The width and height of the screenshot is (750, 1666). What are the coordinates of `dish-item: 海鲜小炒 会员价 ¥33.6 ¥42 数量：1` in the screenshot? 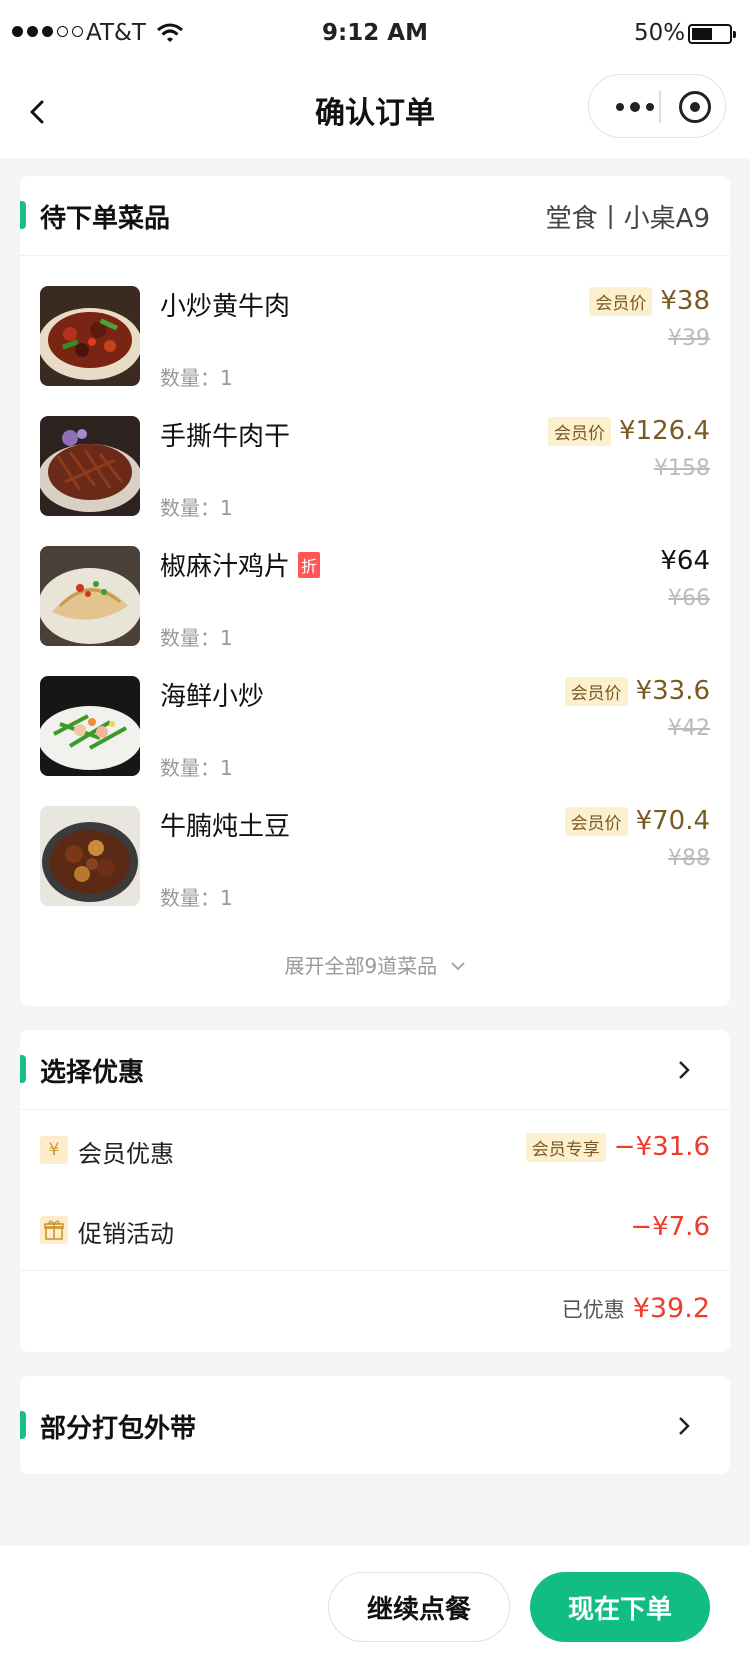 It's located at (375, 728).